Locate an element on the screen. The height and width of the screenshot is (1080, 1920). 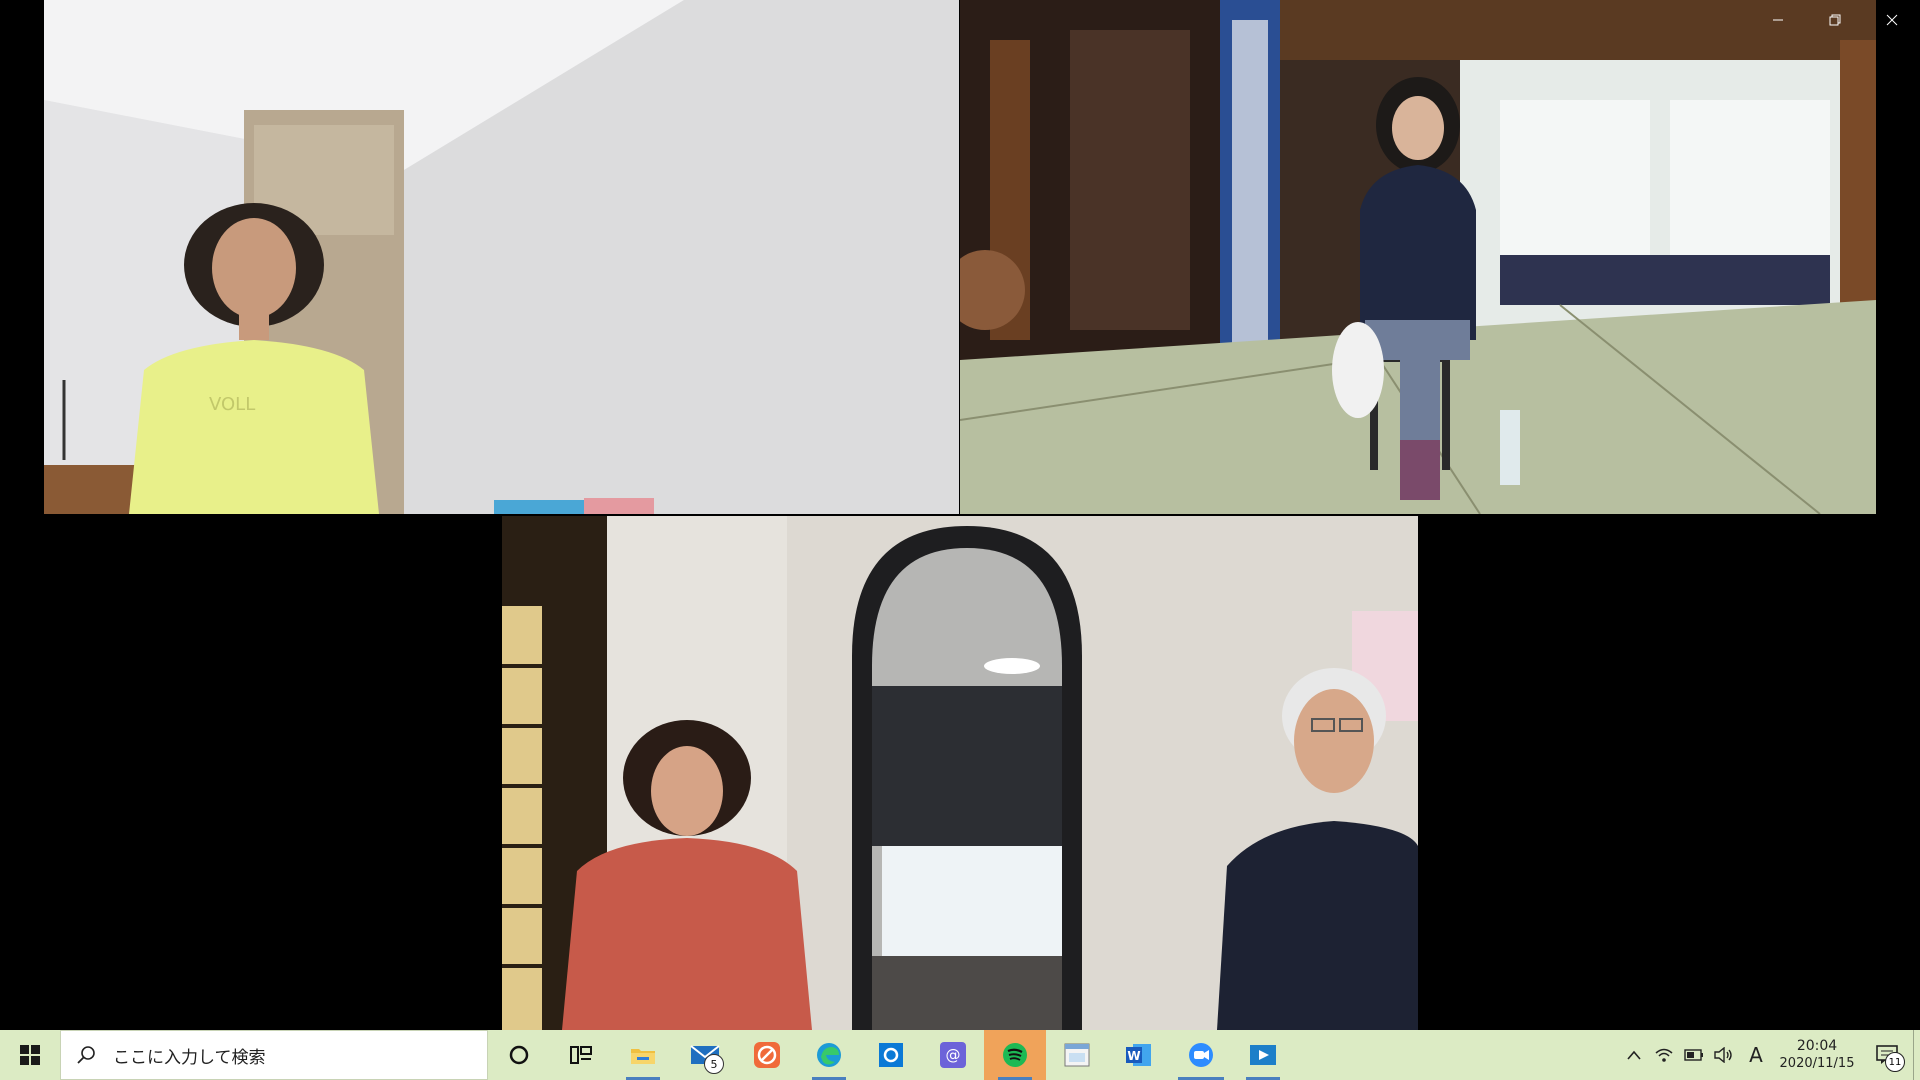
zoom-icon is located at coordinates (1201, 1055).